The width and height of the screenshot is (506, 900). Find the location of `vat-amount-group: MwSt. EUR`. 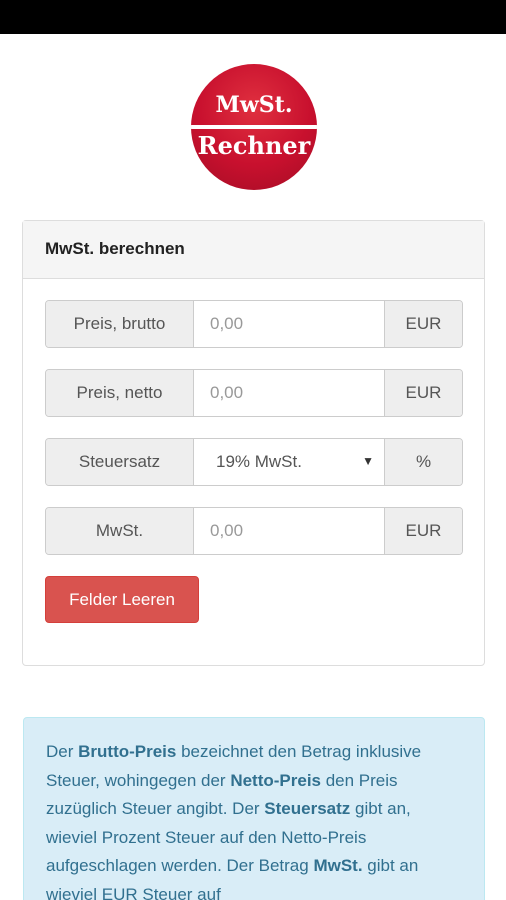

vat-amount-group: MwSt. EUR is located at coordinates (254, 531).